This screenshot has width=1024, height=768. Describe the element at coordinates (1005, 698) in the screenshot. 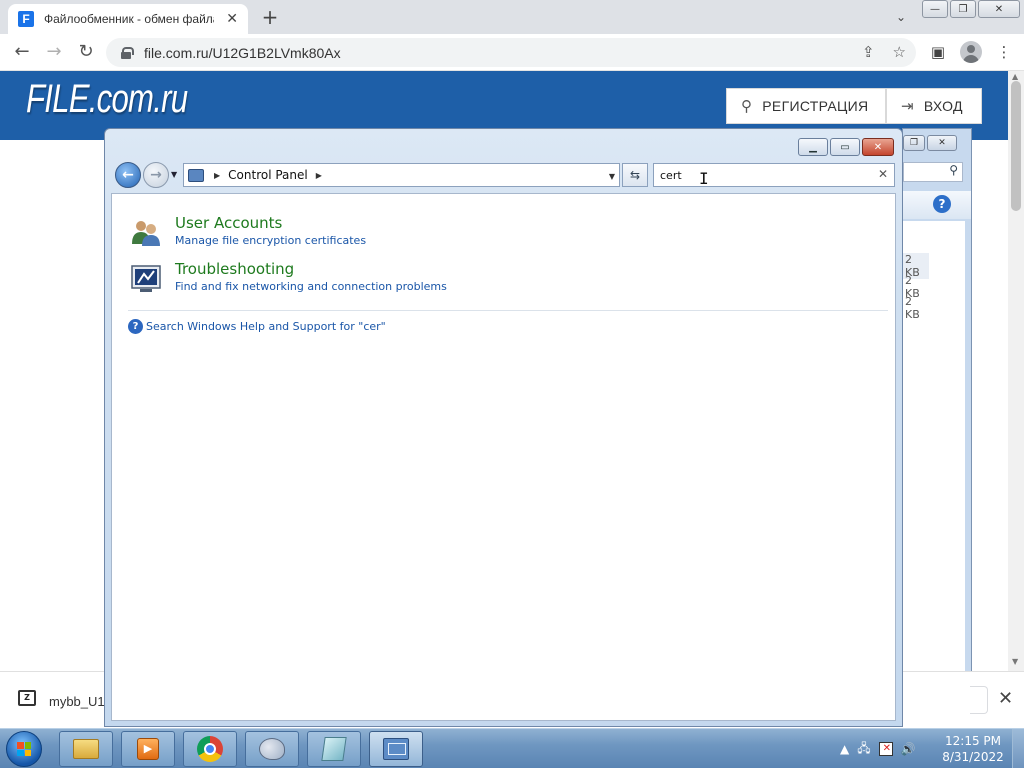

I see `close-downloads-icon: ✕` at that location.